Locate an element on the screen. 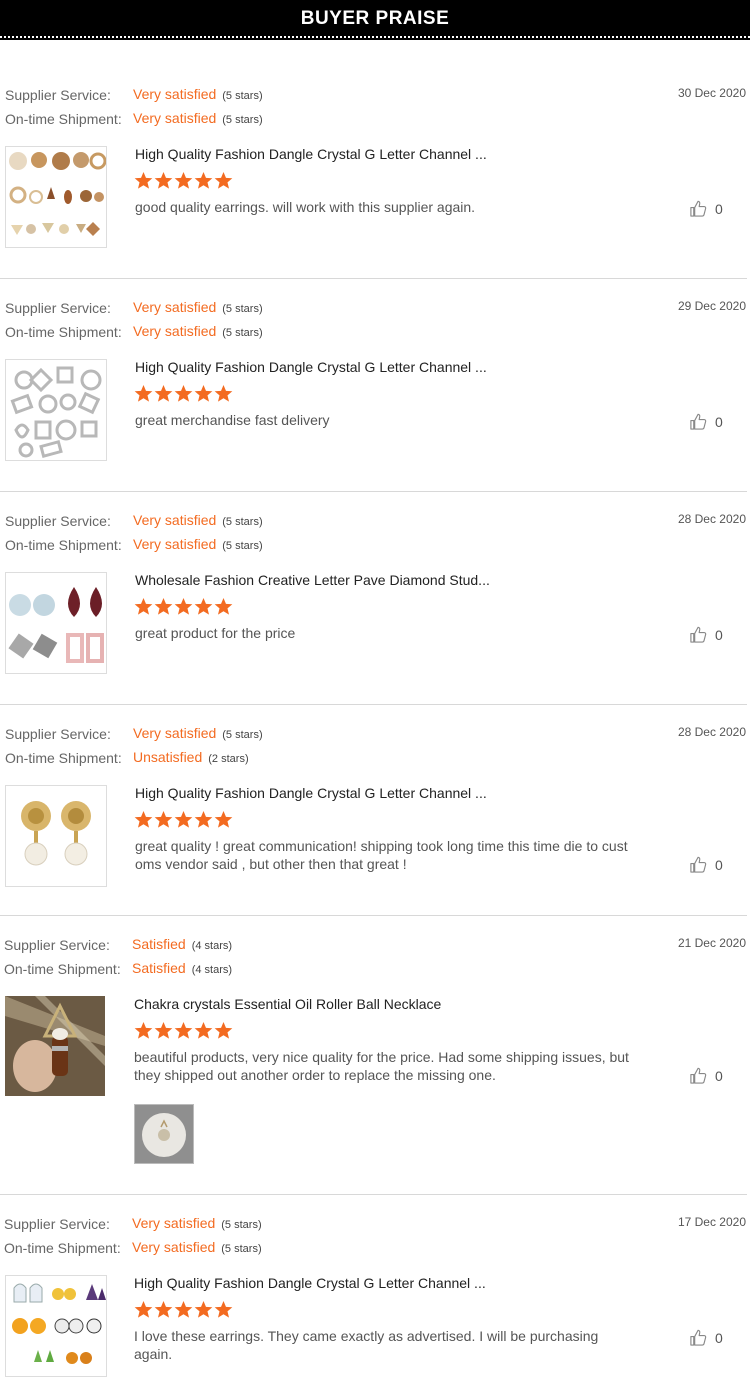 The height and width of the screenshot is (1390, 750). review-comment: great product for the price is located at coordinates (215, 633).